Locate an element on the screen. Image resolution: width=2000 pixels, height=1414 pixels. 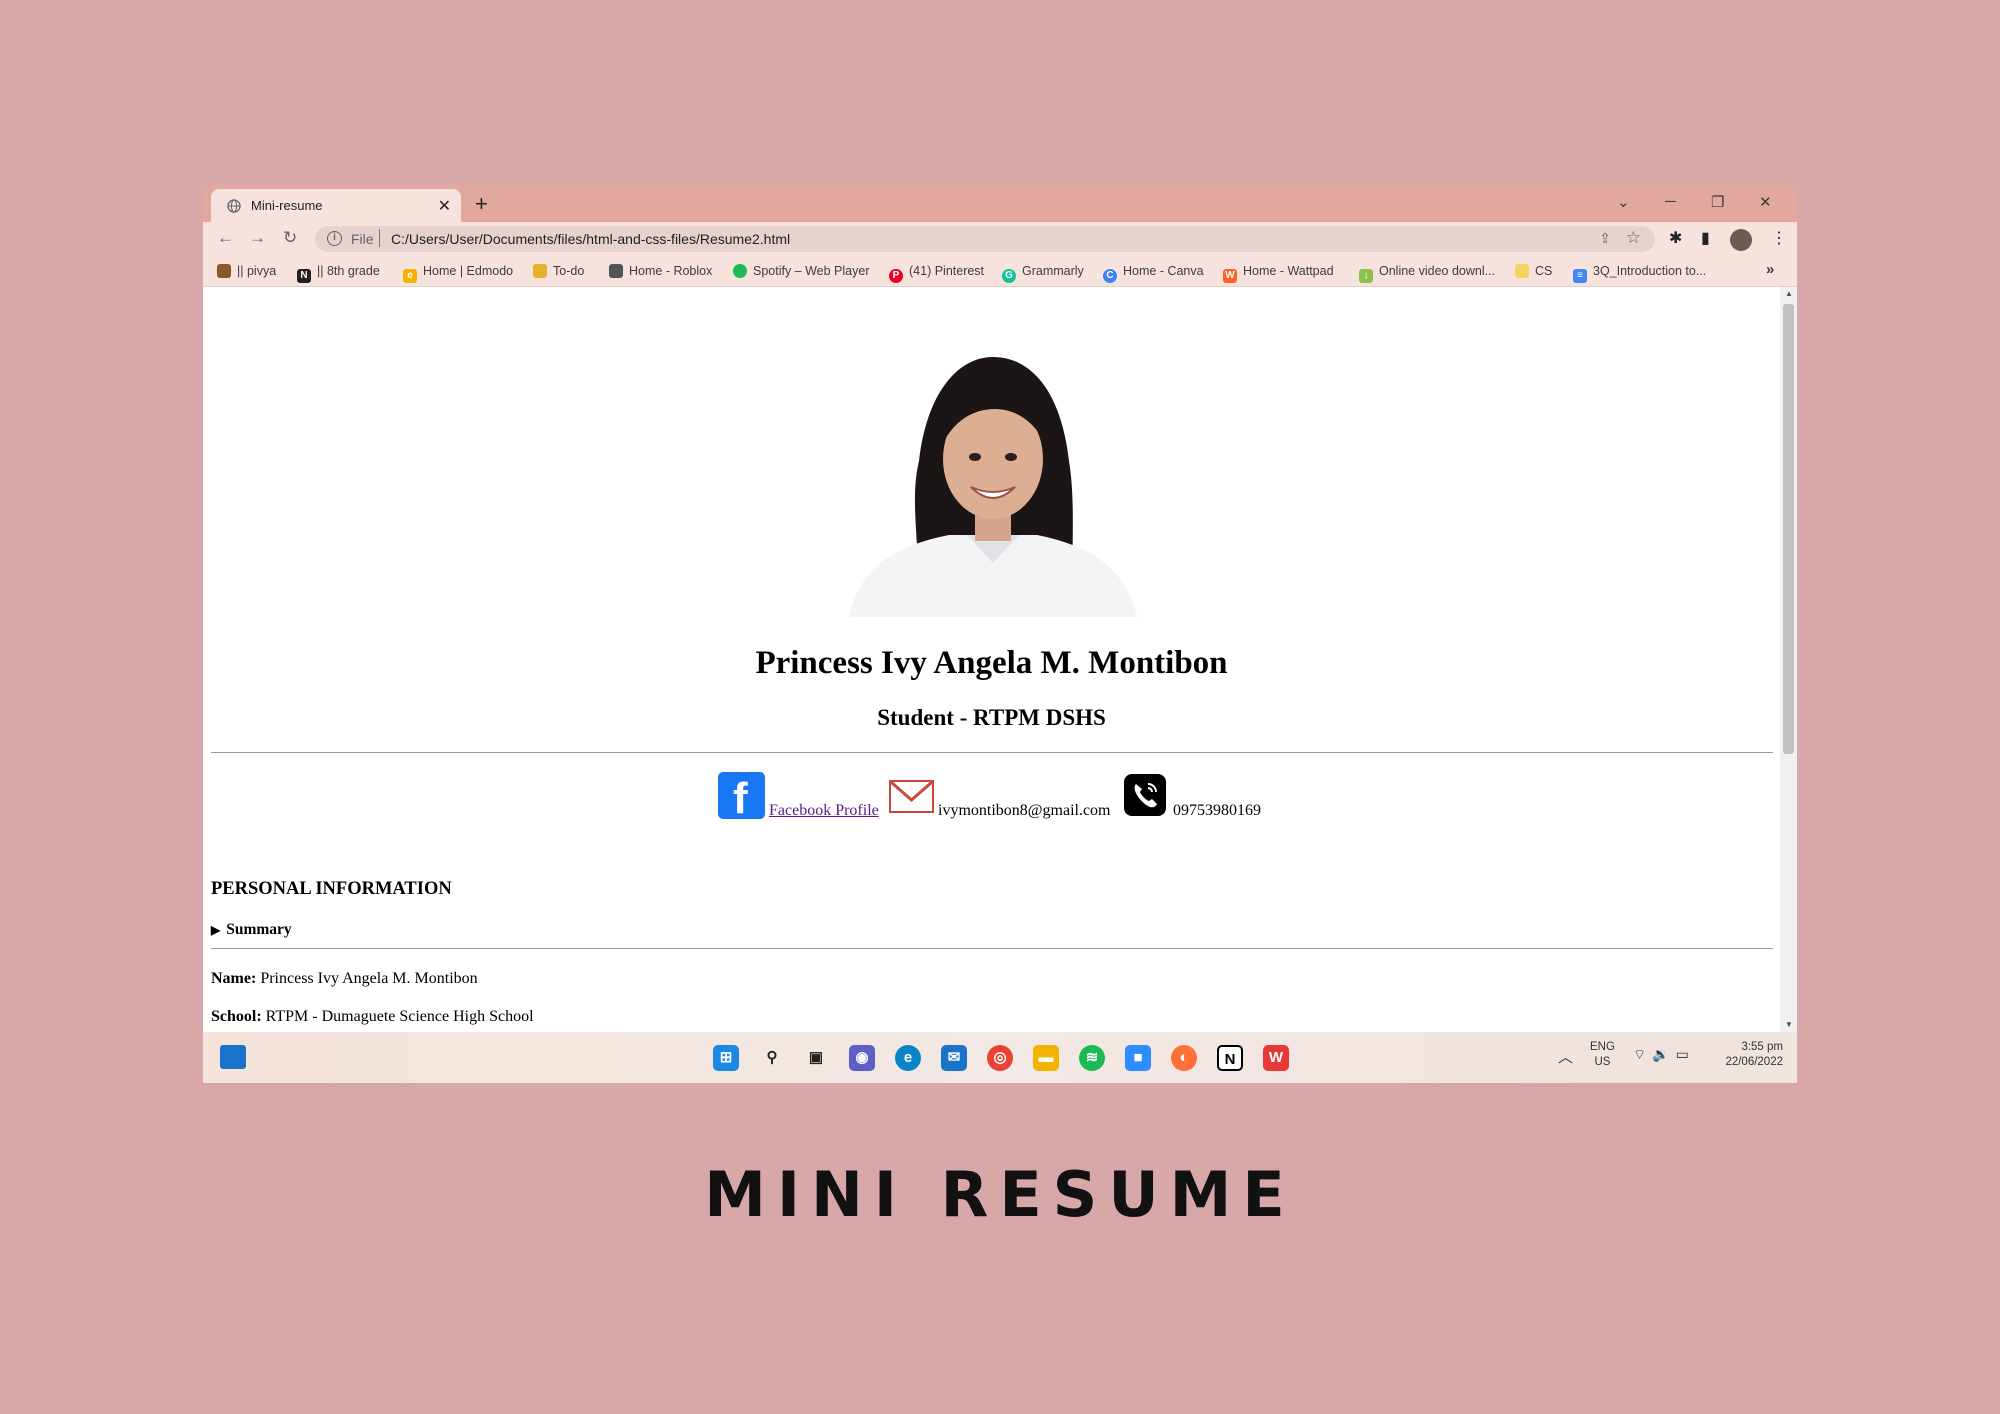
email-text: ivymontibon8@gmail.com is located at coordinates (1024, 810).